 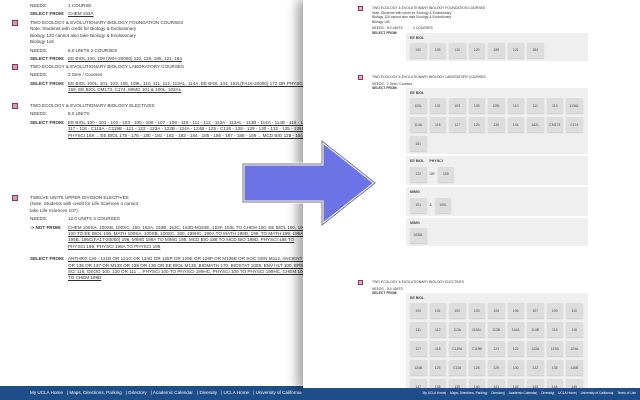 I want to click on needs-label: NEEDS:, so click(x=39, y=75).